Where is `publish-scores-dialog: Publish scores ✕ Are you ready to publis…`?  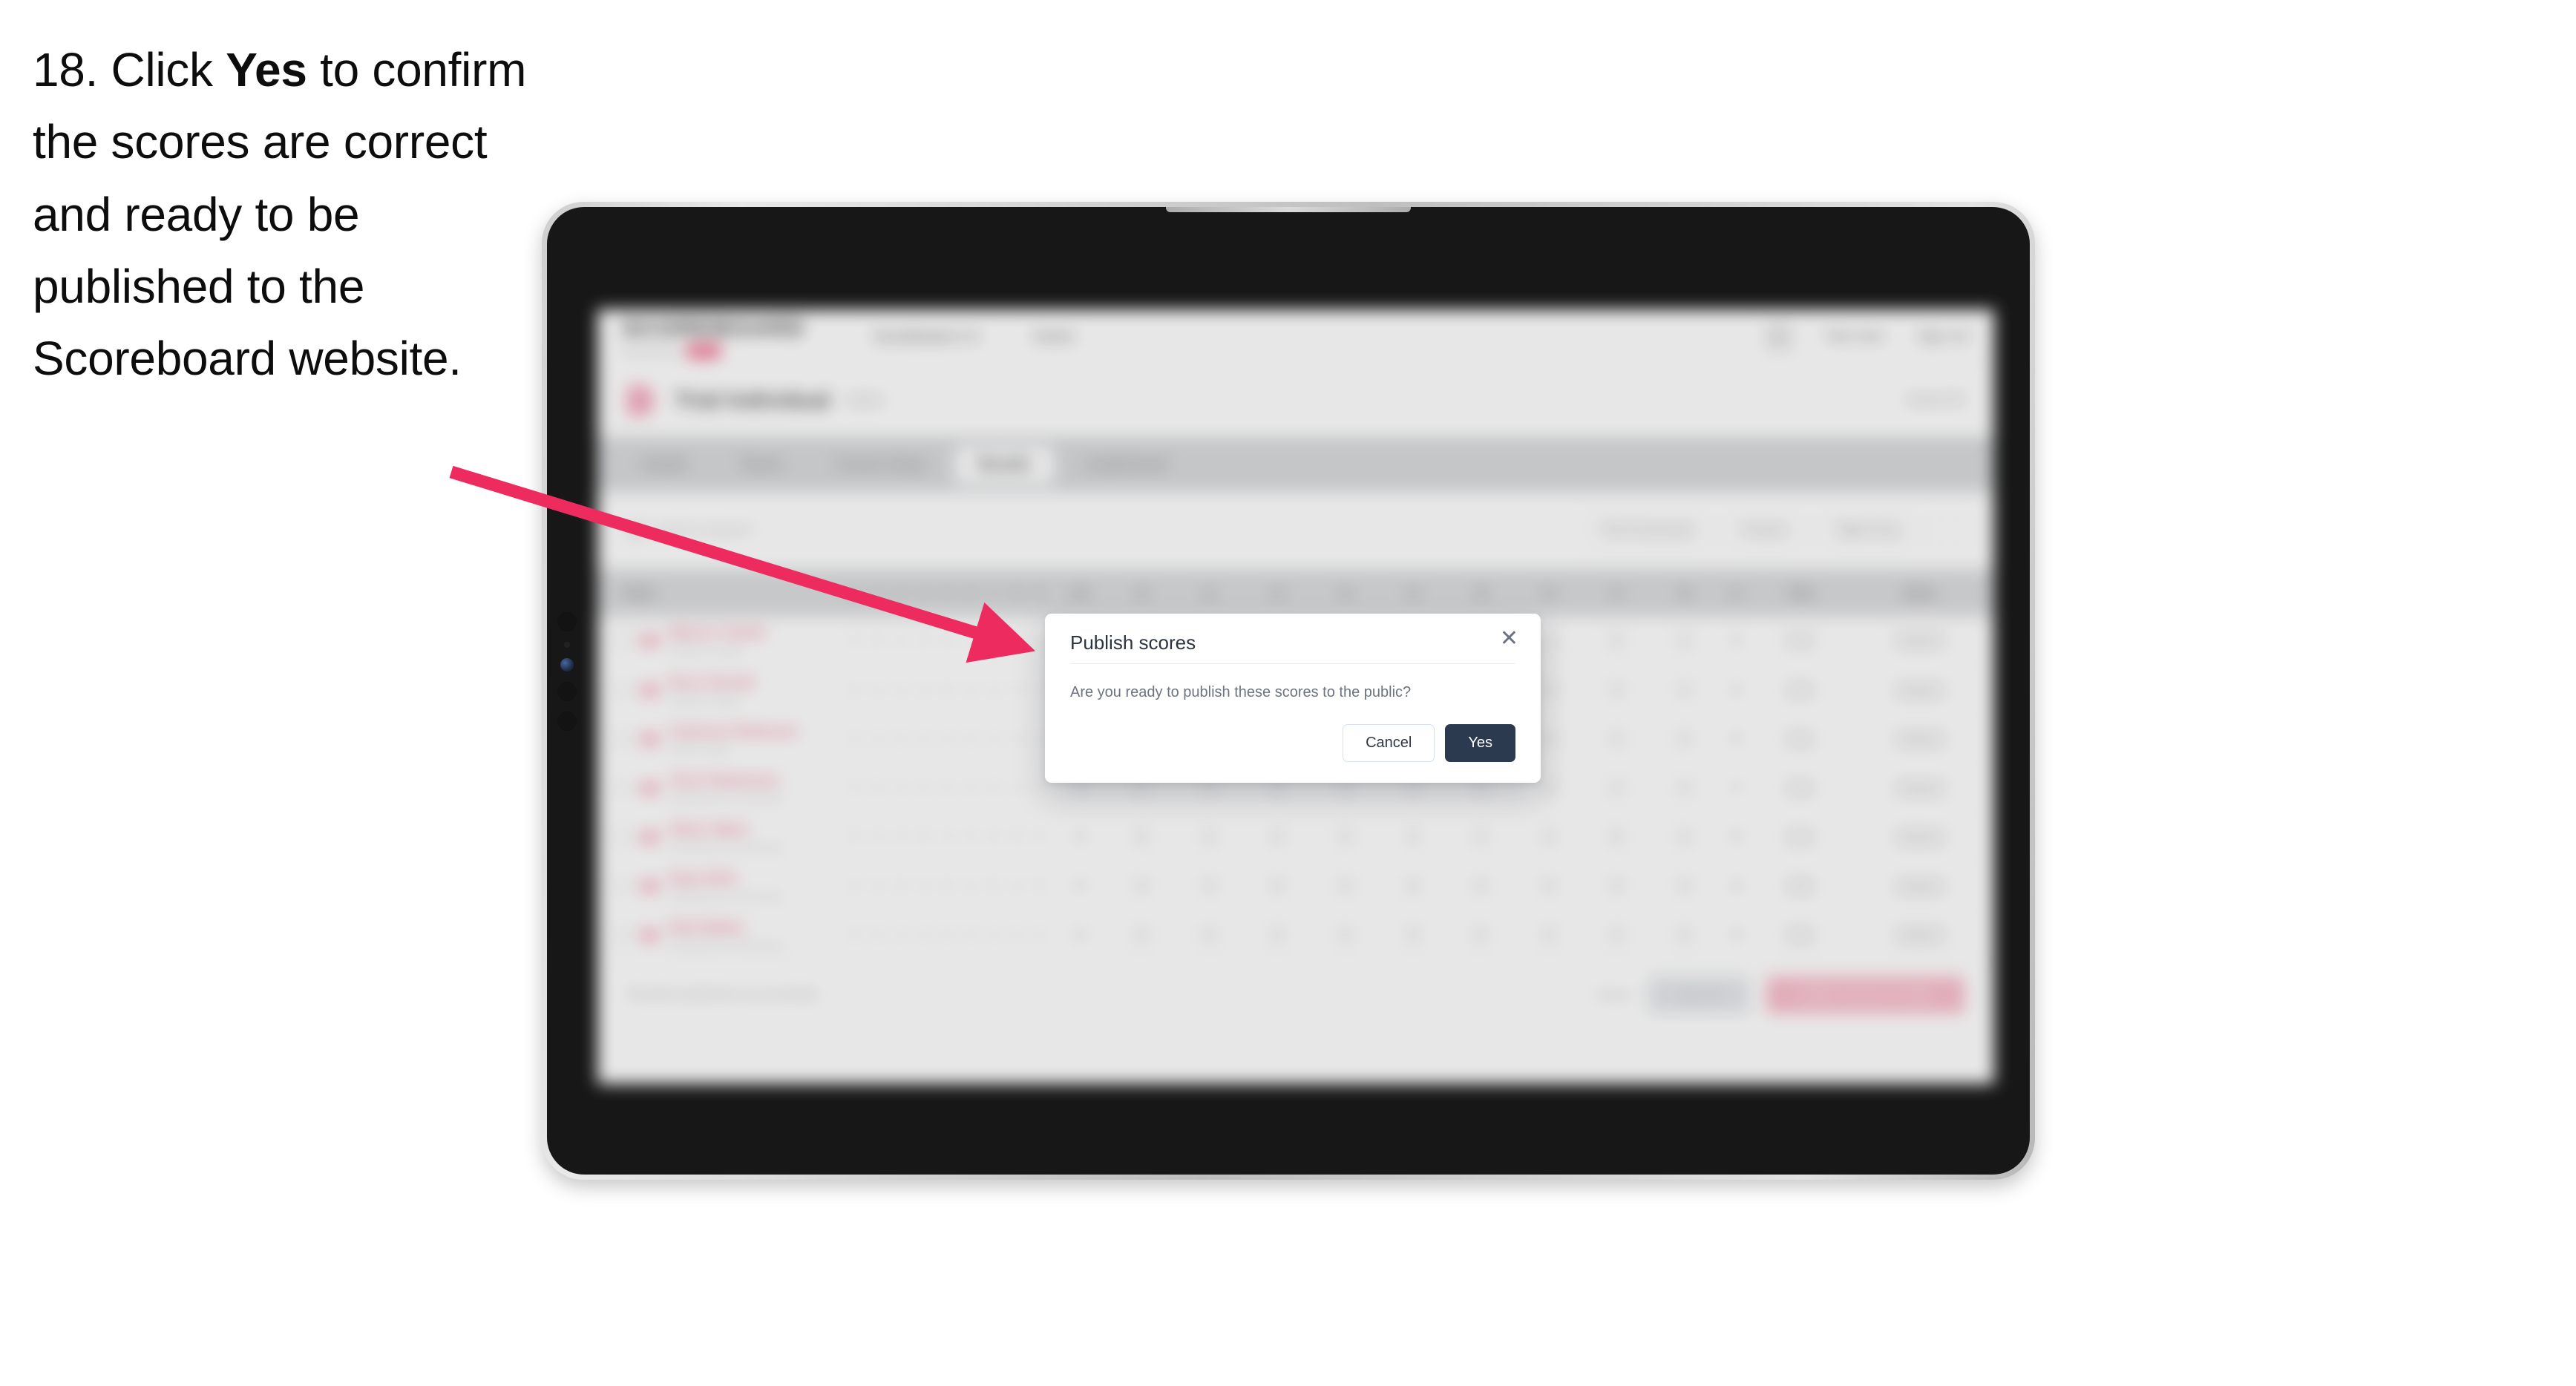 publish-scores-dialog: Publish scores ✕ Are you ready to publis… is located at coordinates (1293, 699).